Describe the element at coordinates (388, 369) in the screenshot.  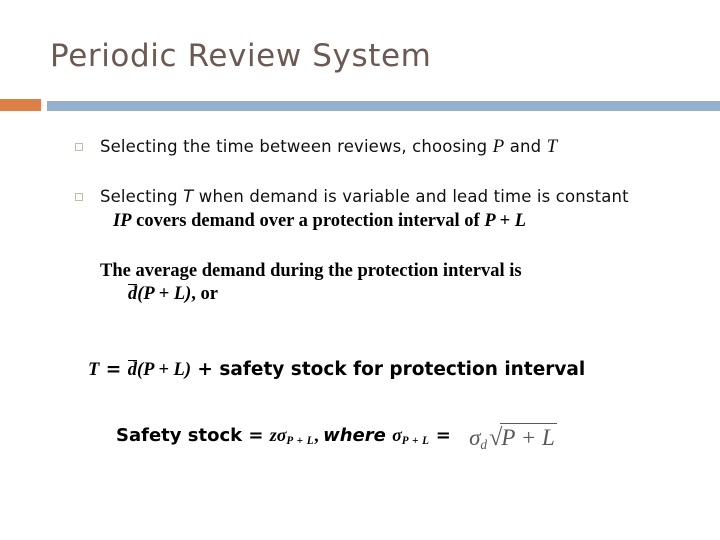
I see `t-safety-stock-text: + safety stock for protection interval` at that location.